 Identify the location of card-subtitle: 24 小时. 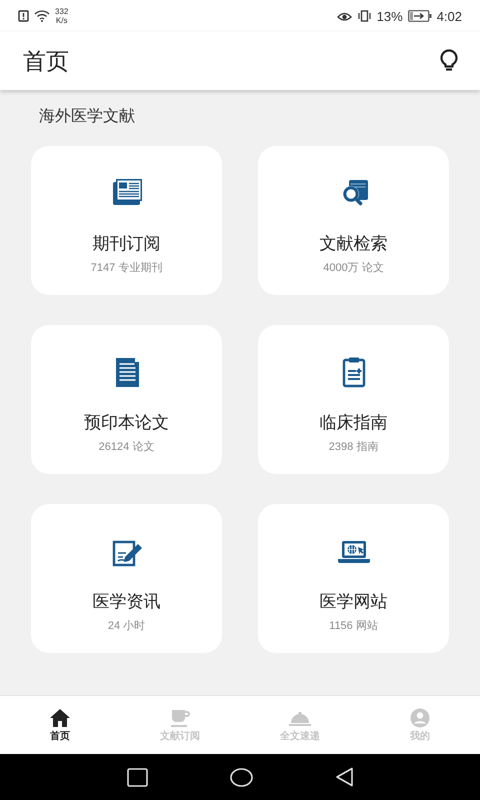
(127, 626).